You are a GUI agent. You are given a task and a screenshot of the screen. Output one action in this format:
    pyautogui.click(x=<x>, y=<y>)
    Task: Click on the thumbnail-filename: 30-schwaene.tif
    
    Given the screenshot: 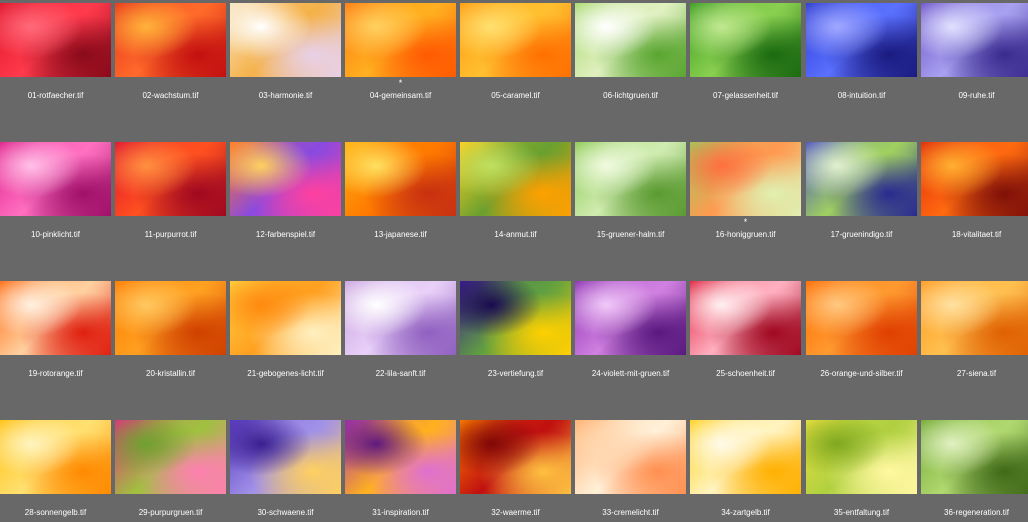 What is the action you would take?
    pyautogui.click(x=285, y=512)
    